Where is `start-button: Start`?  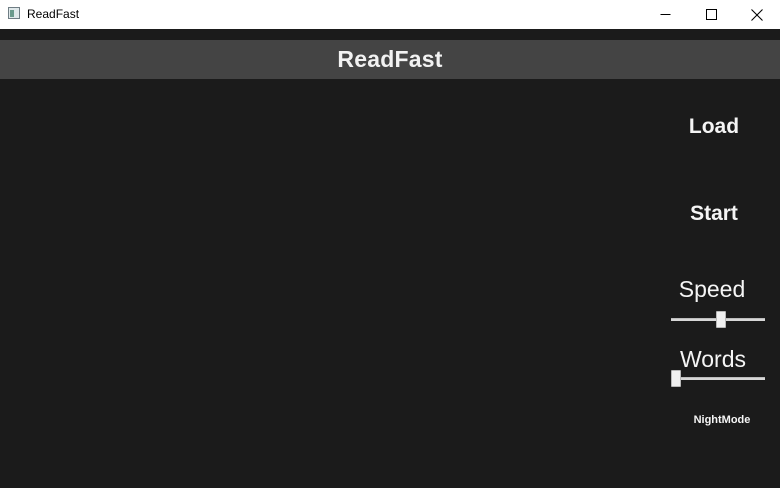 start-button: Start is located at coordinates (714, 214).